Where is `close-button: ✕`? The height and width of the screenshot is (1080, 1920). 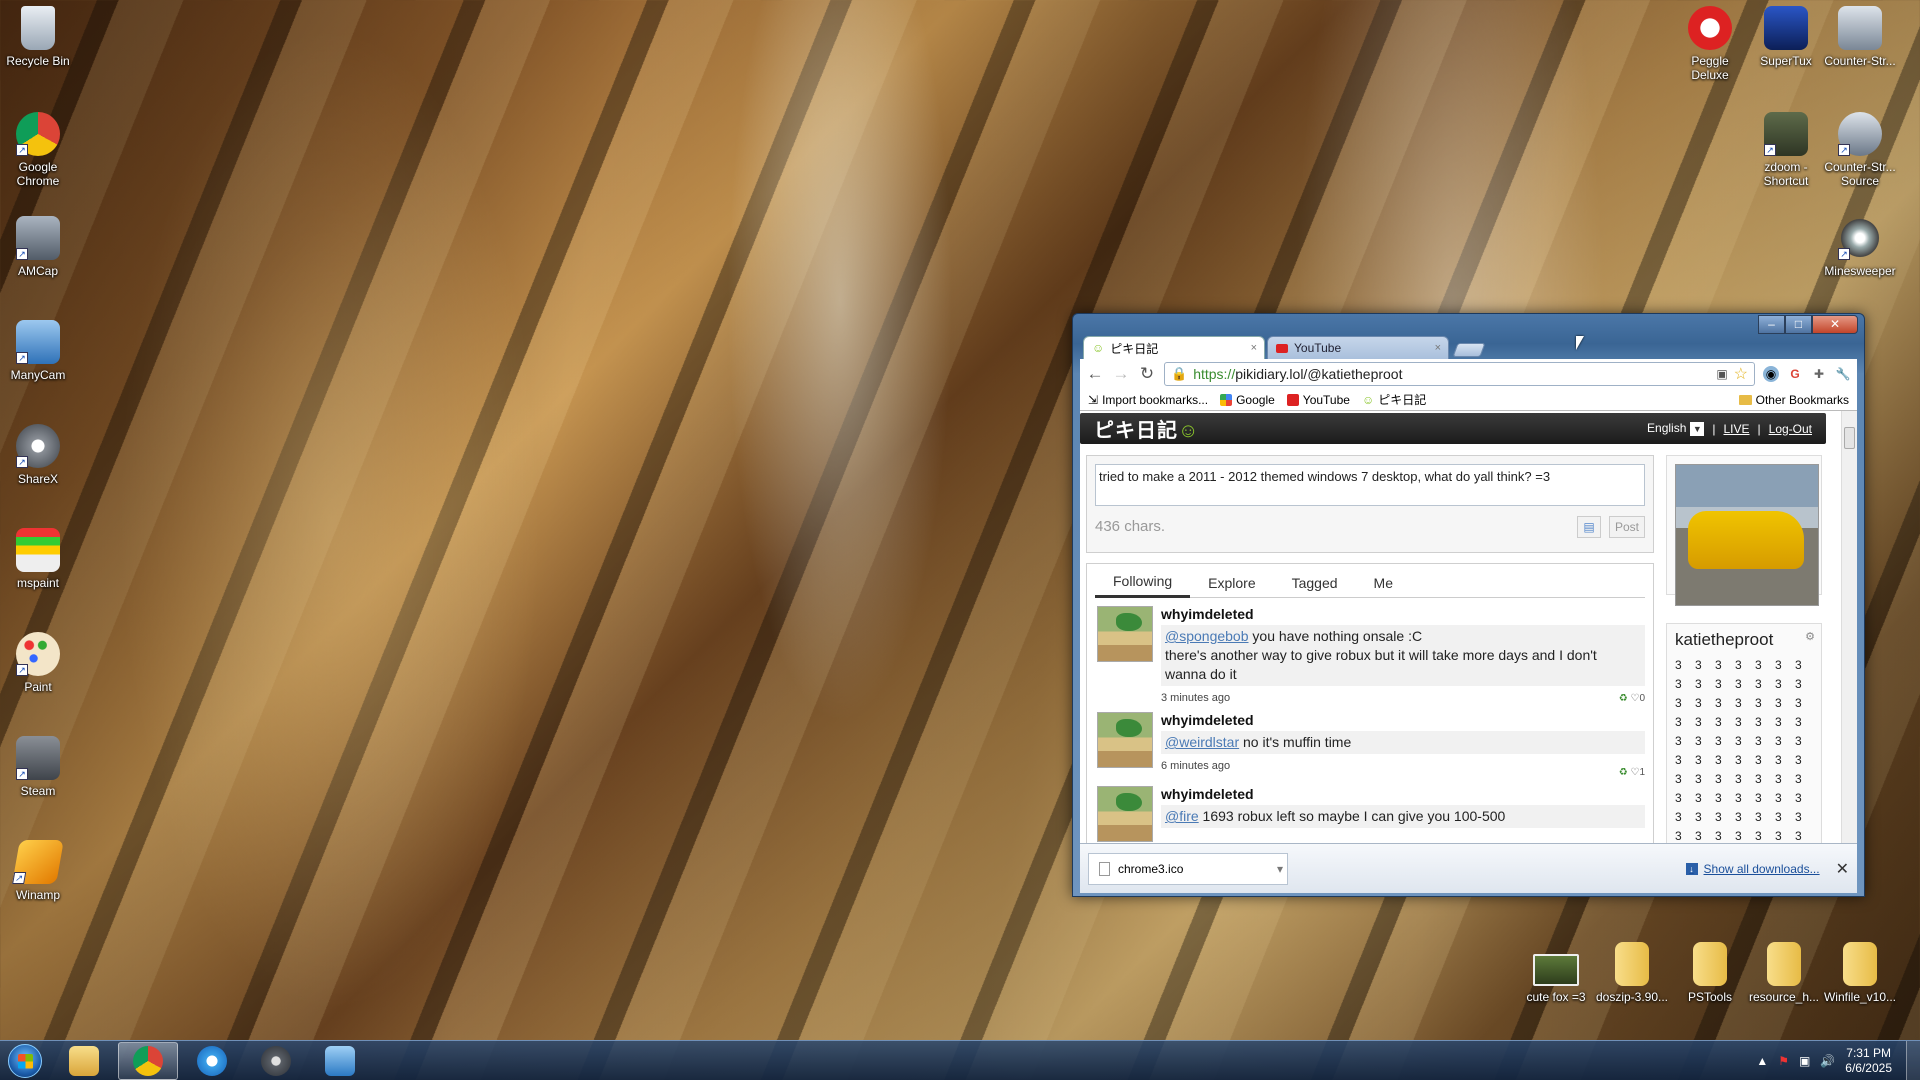 close-button: ✕ is located at coordinates (1835, 324).